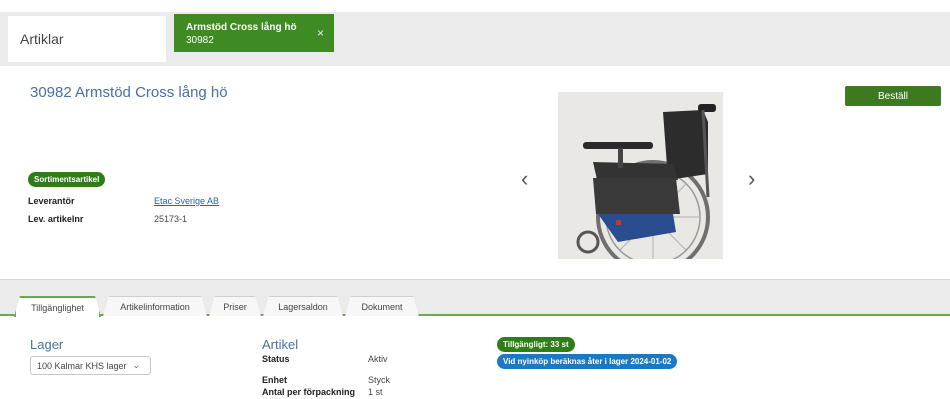 The height and width of the screenshot is (399, 950). What do you see at coordinates (123, 201) in the screenshot?
I see `supplier-row: Leverantör Etac Sverige AB` at bounding box center [123, 201].